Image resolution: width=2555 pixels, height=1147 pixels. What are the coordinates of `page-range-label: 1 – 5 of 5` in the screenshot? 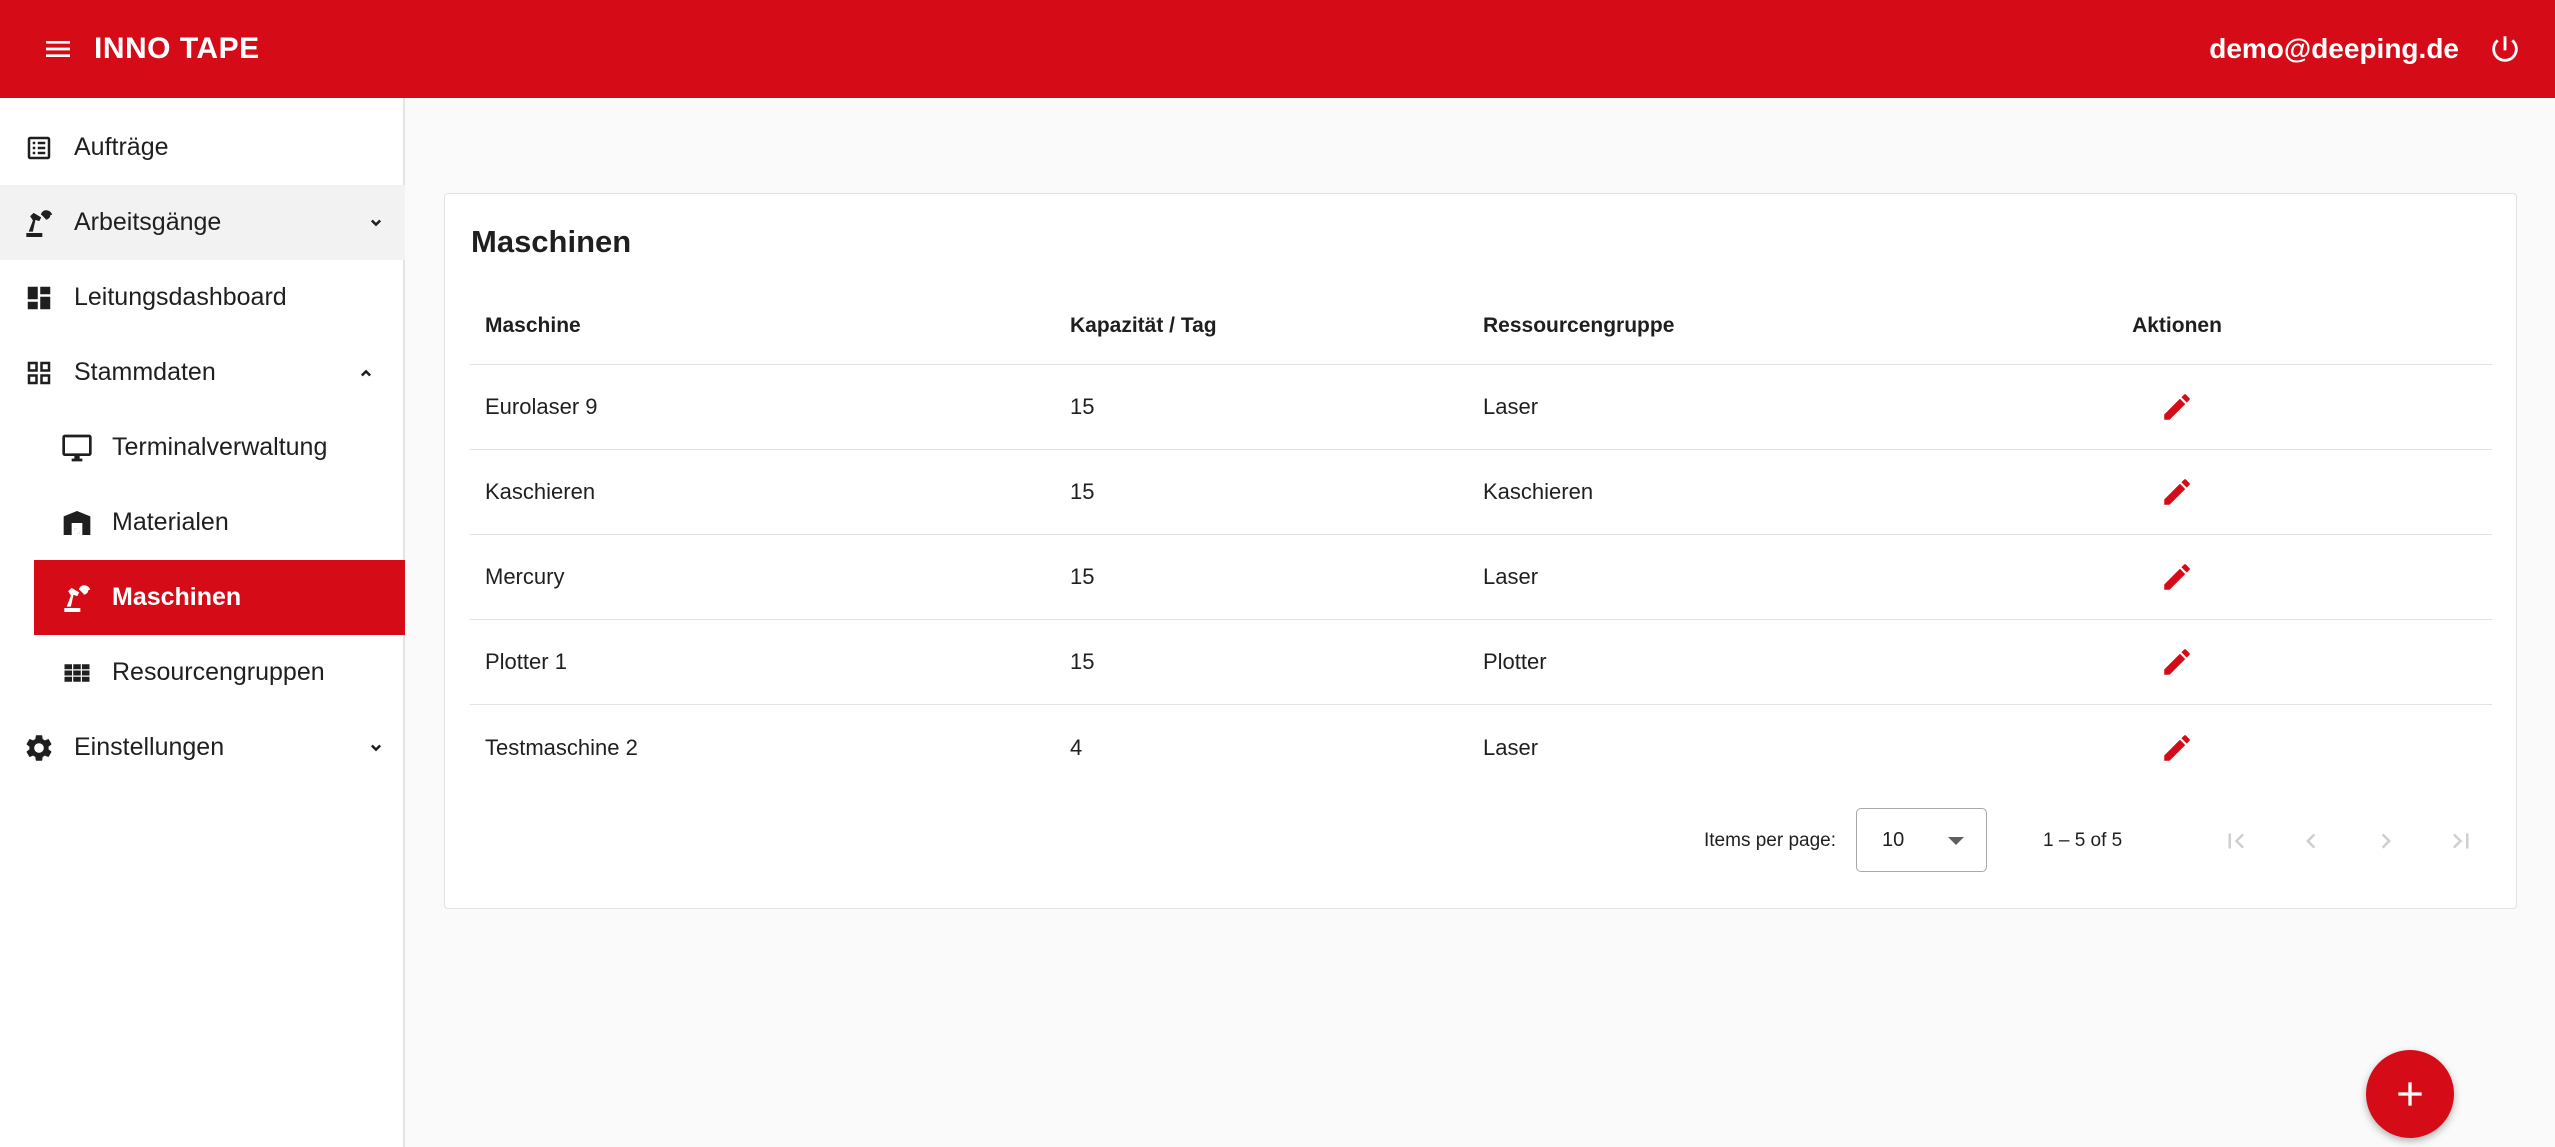 It's located at (2083, 840).